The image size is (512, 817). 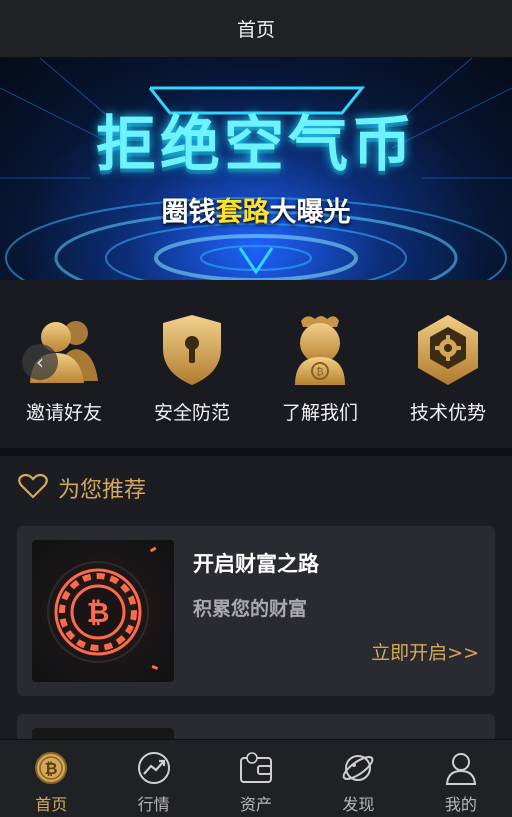 I want to click on quick-link-about: ₿ 了解我们, so click(x=320, y=364).